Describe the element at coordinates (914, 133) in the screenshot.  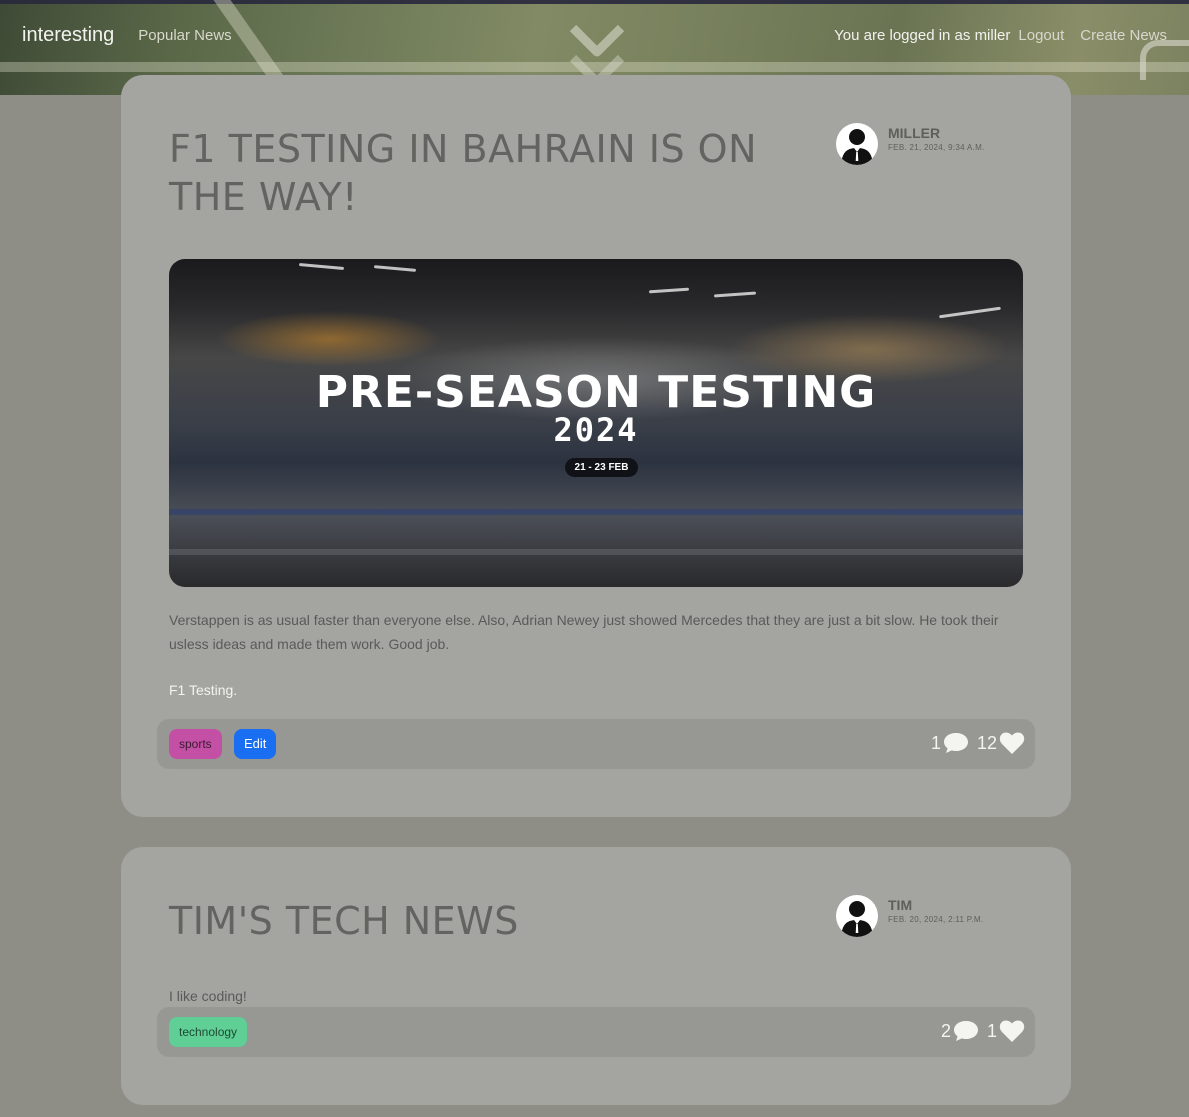
I see `author-name: MILLER` at that location.